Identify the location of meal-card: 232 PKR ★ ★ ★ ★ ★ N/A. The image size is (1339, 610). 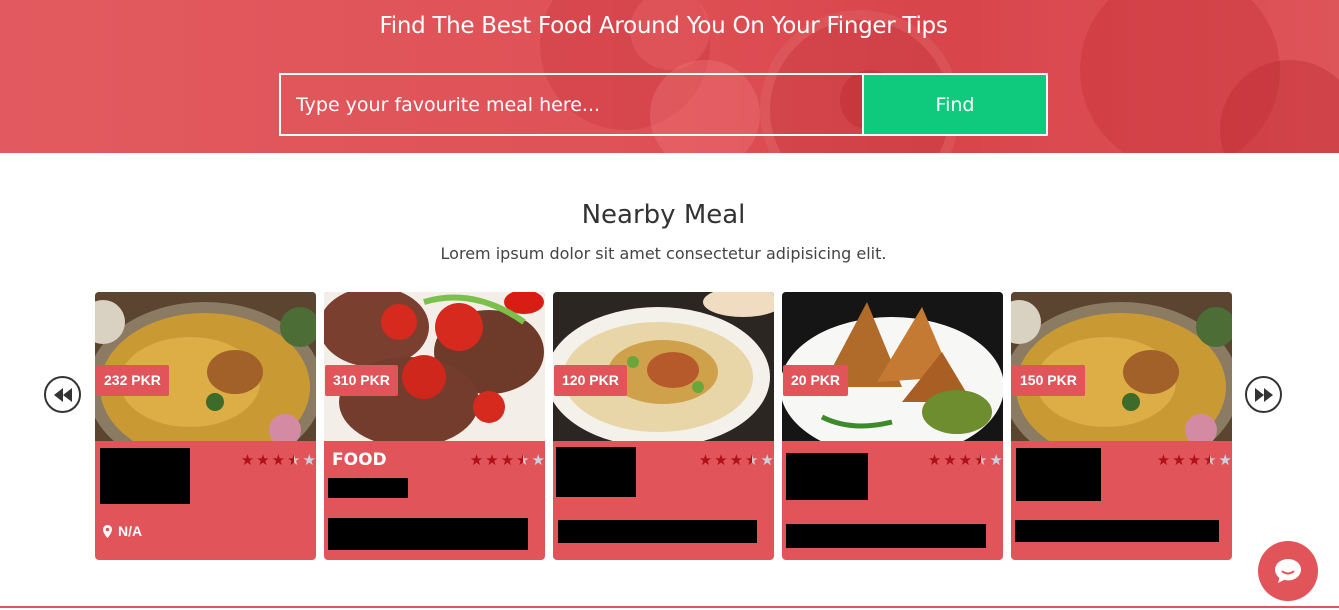
(205, 426).